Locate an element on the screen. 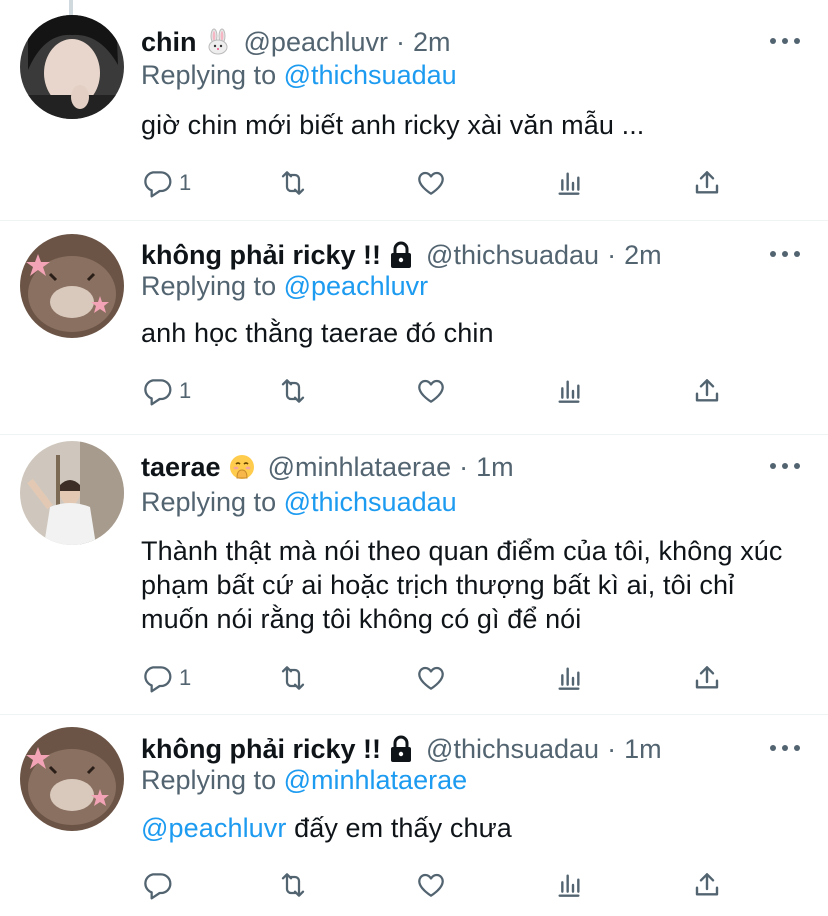 The width and height of the screenshot is (828, 916). replying-to: Replying to @minhlataerae is located at coordinates (304, 780).